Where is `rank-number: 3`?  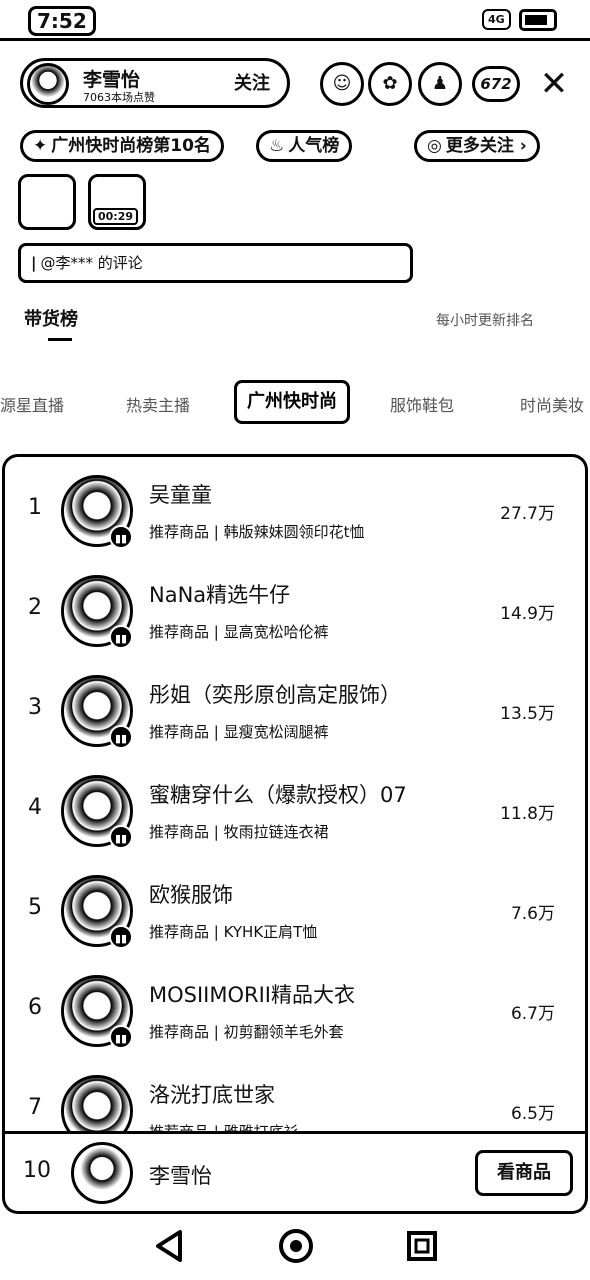 rank-number: 3 is located at coordinates (35, 707).